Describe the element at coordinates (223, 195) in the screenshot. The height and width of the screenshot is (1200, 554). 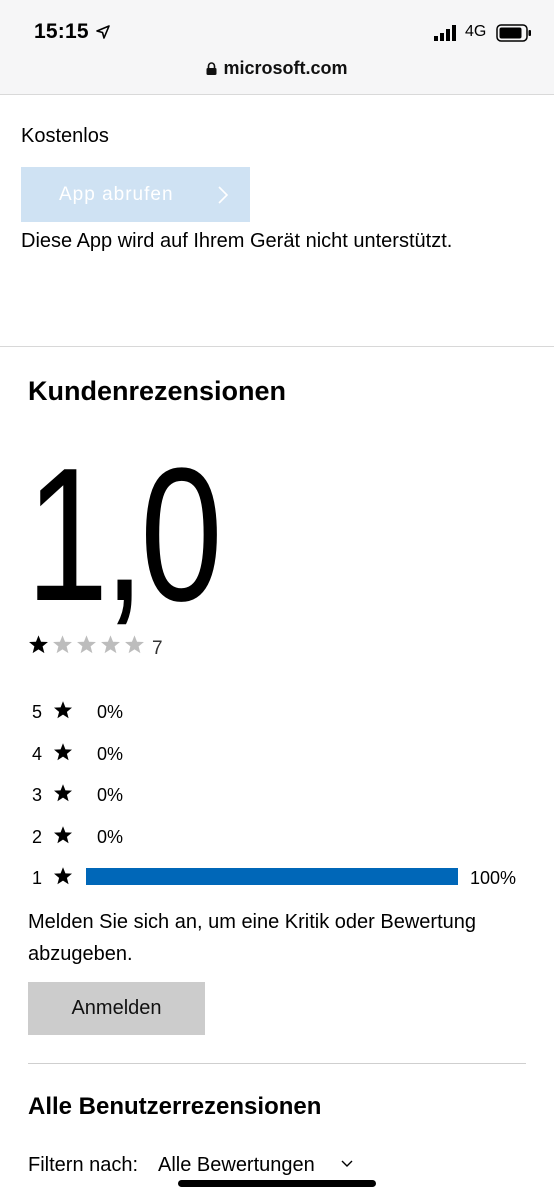
I see `chevron-right-icon` at that location.